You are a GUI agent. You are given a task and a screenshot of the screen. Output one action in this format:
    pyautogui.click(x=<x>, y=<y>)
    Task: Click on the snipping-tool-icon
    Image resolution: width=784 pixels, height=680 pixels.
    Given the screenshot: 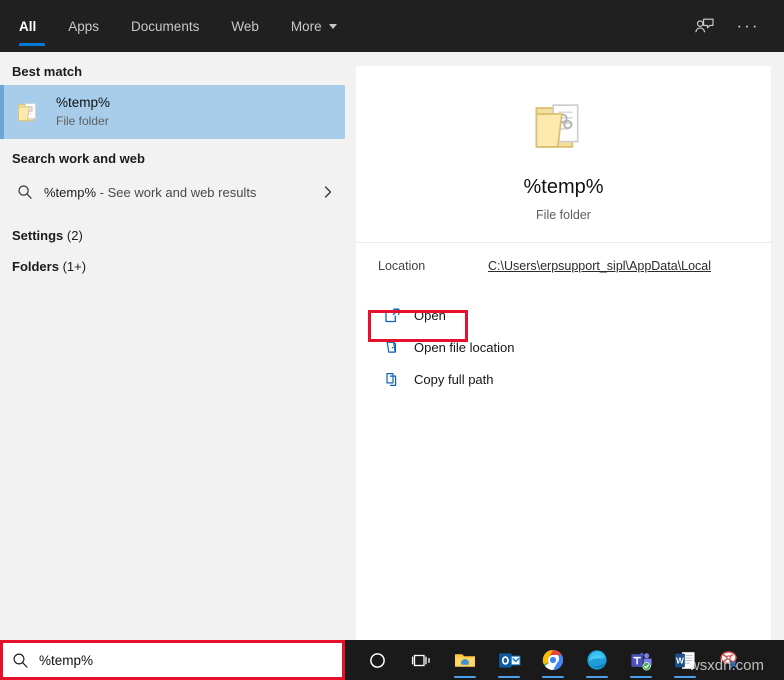 What is the action you would take?
    pyautogui.click(x=729, y=660)
    